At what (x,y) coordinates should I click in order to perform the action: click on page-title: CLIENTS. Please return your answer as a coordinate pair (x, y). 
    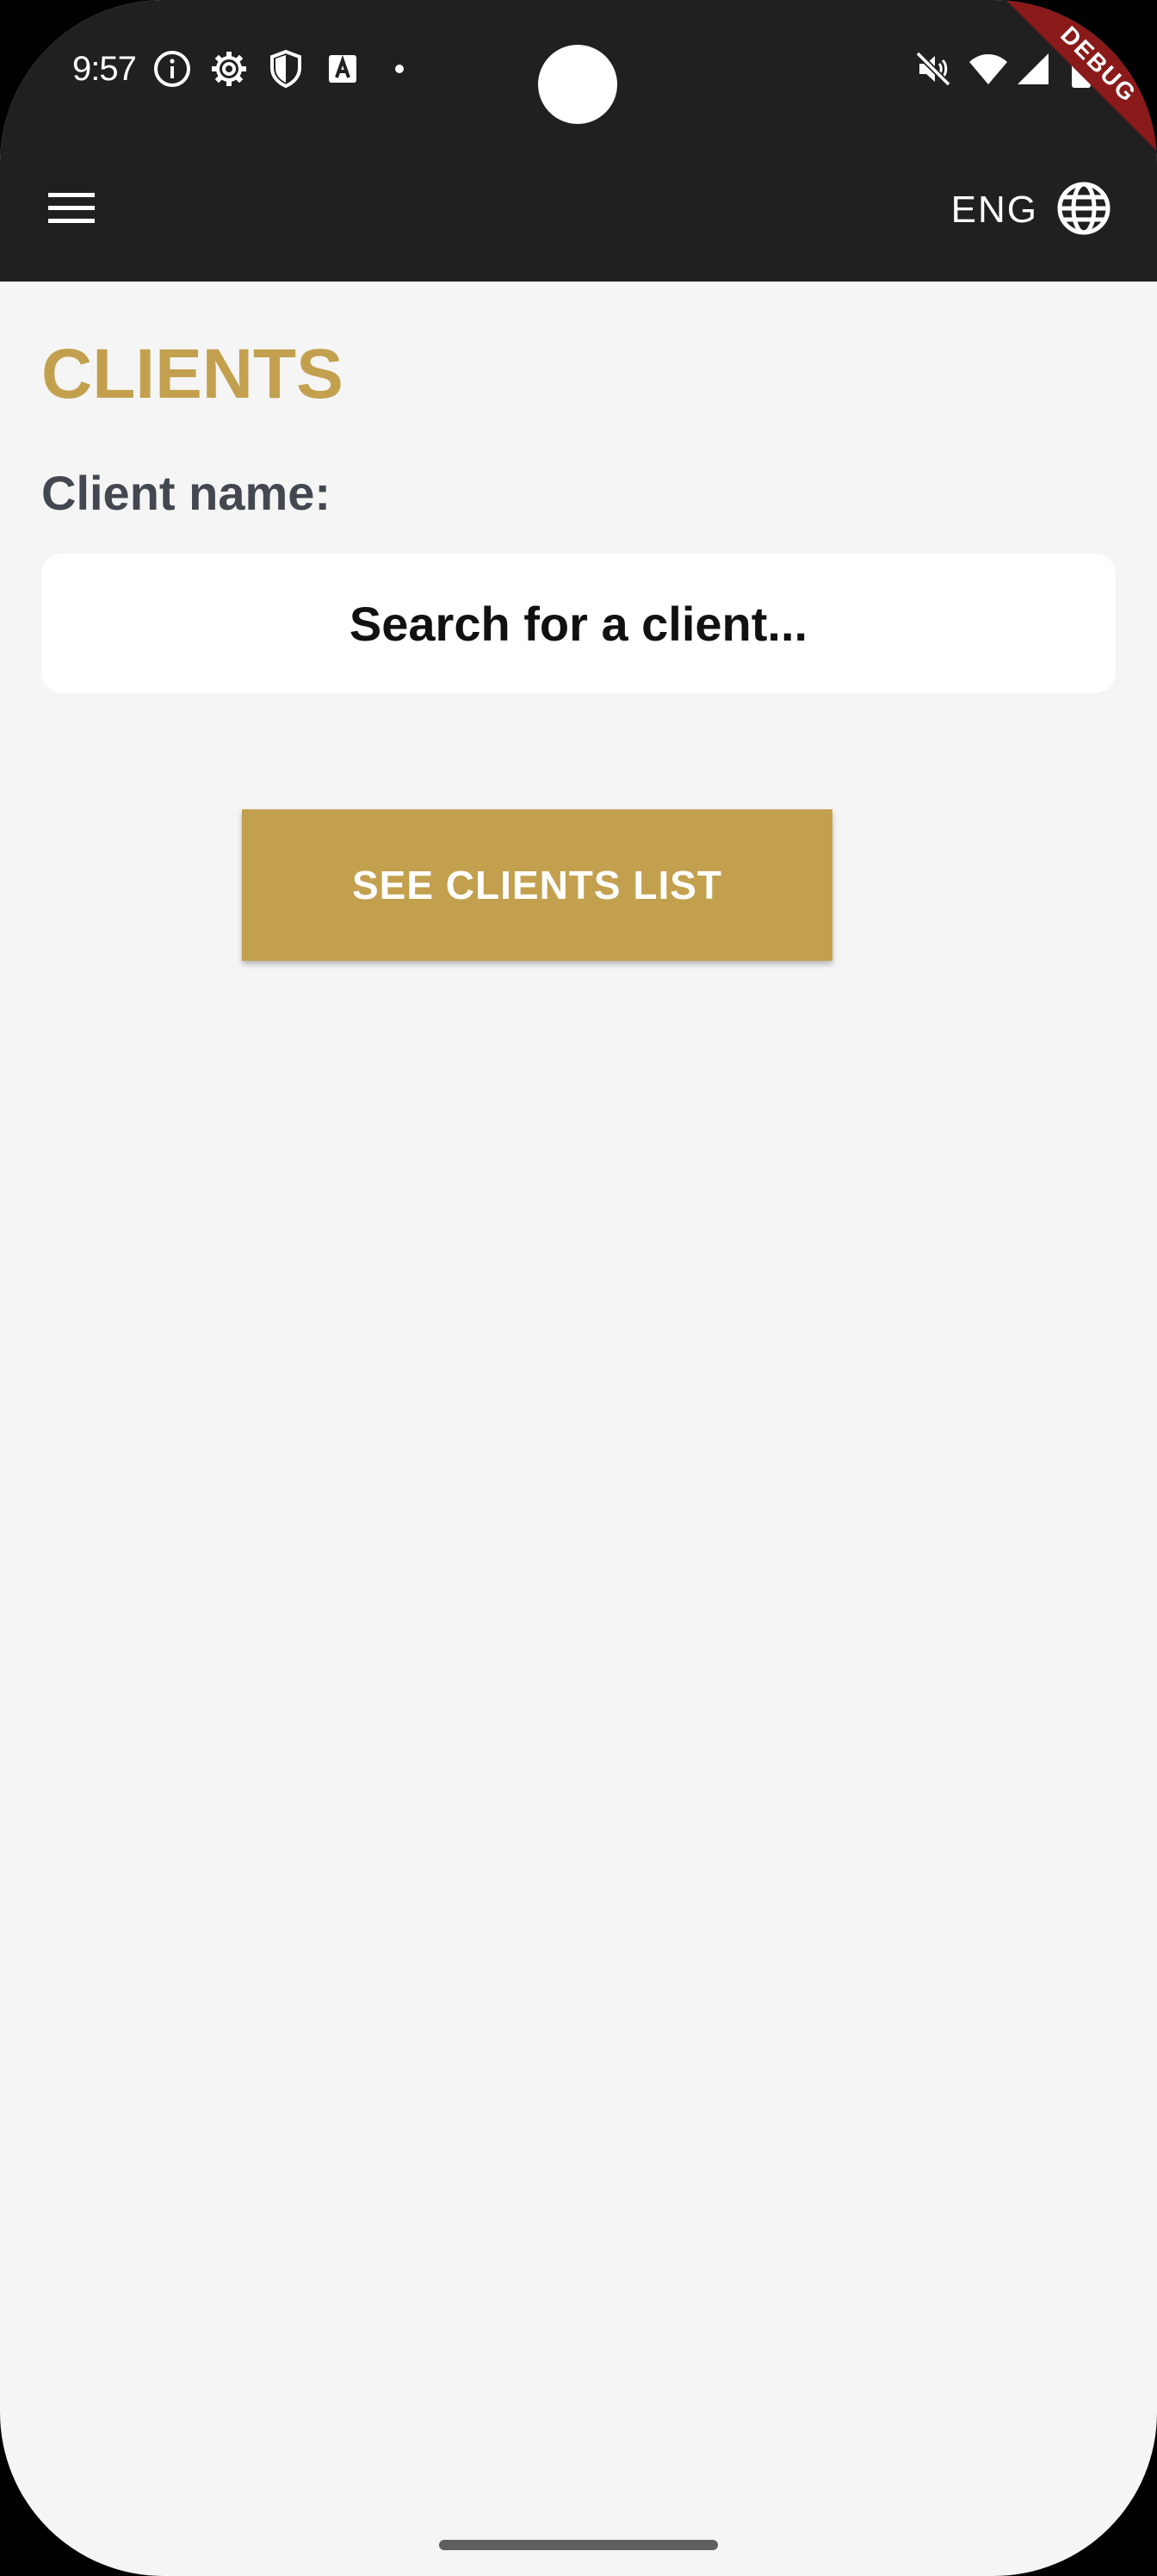
    Looking at the image, I should click on (192, 374).